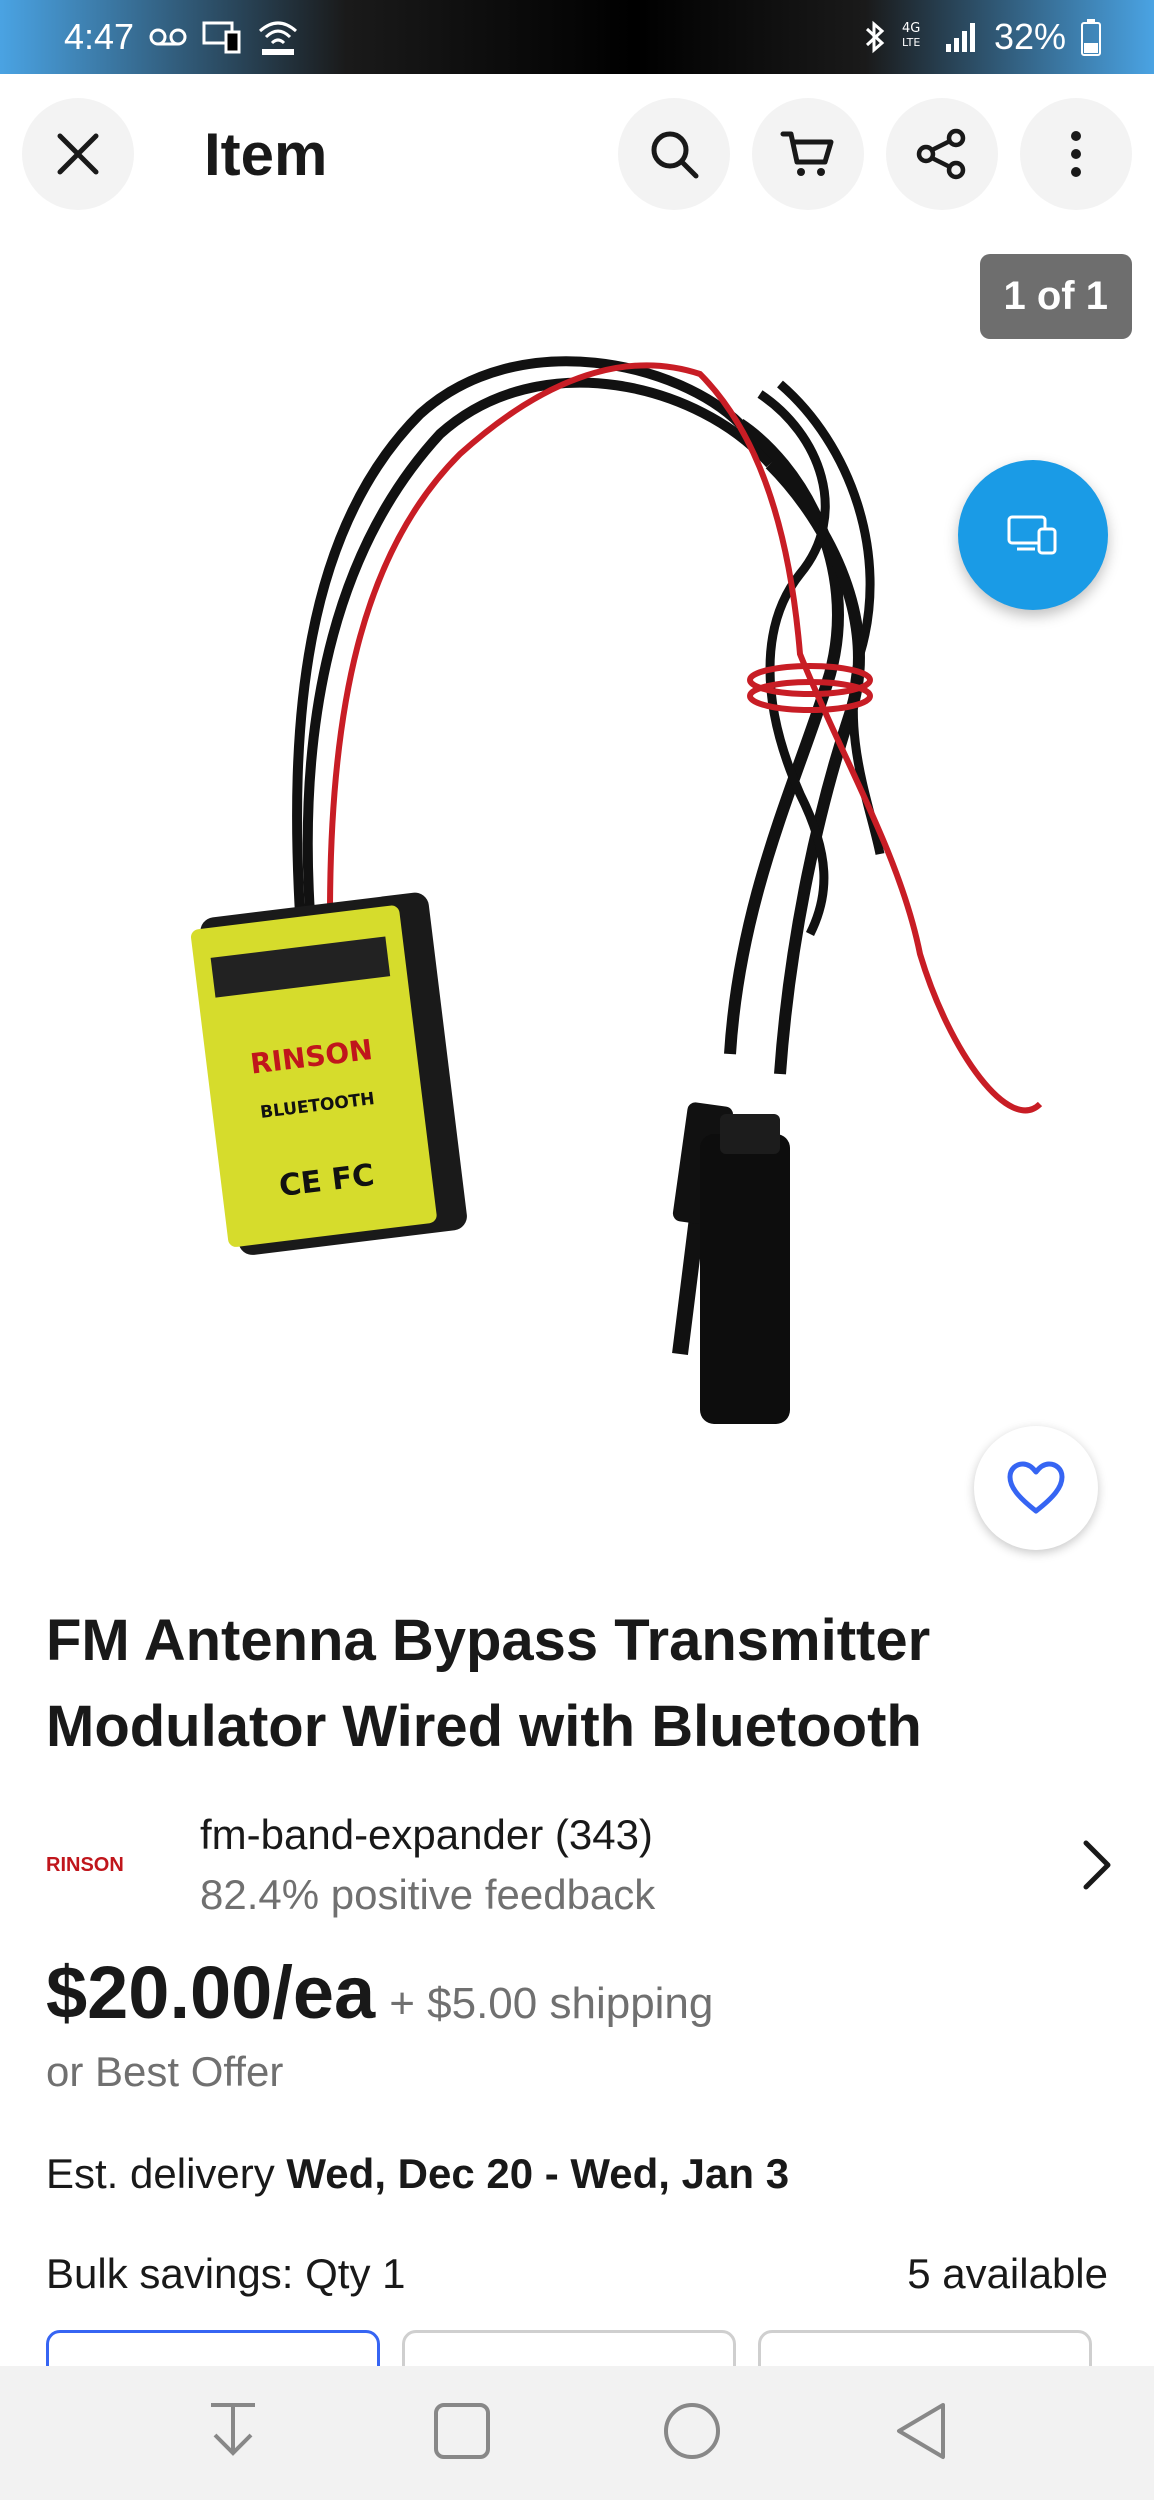  I want to click on triangle-back-icon, so click(920, 2430).